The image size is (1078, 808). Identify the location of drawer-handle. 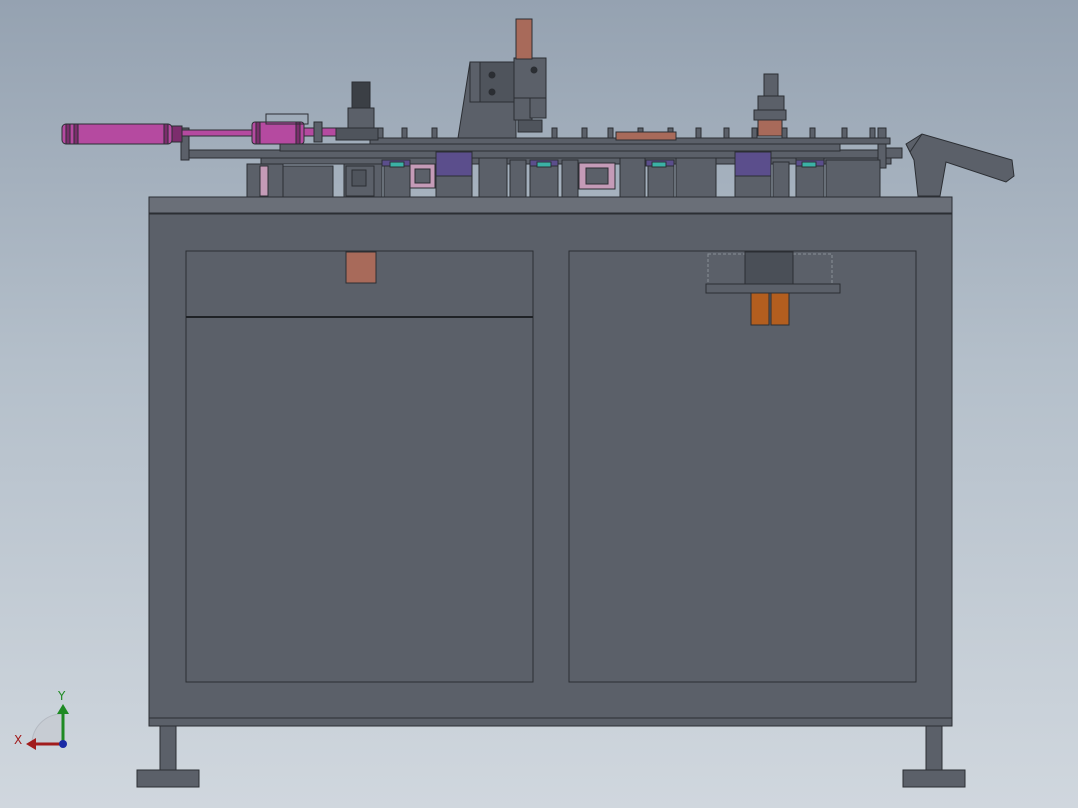
(361, 267).